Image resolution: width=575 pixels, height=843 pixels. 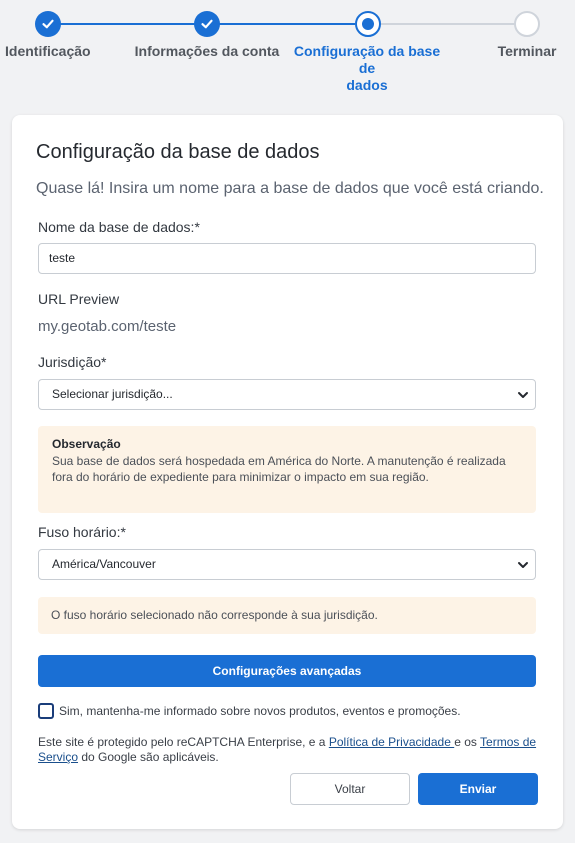 What do you see at coordinates (367, 85) in the screenshot?
I see `step-3-label-line2: dados` at bounding box center [367, 85].